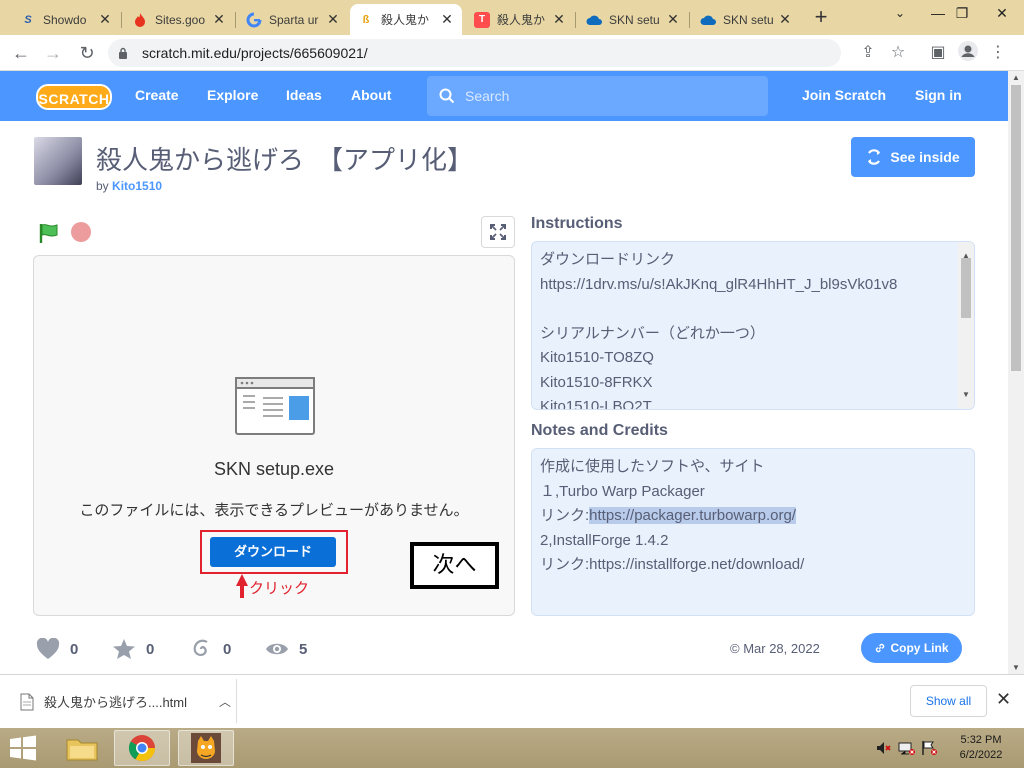 The width and height of the screenshot is (1024, 768). What do you see at coordinates (880, 648) in the screenshot?
I see `link-icon` at bounding box center [880, 648].